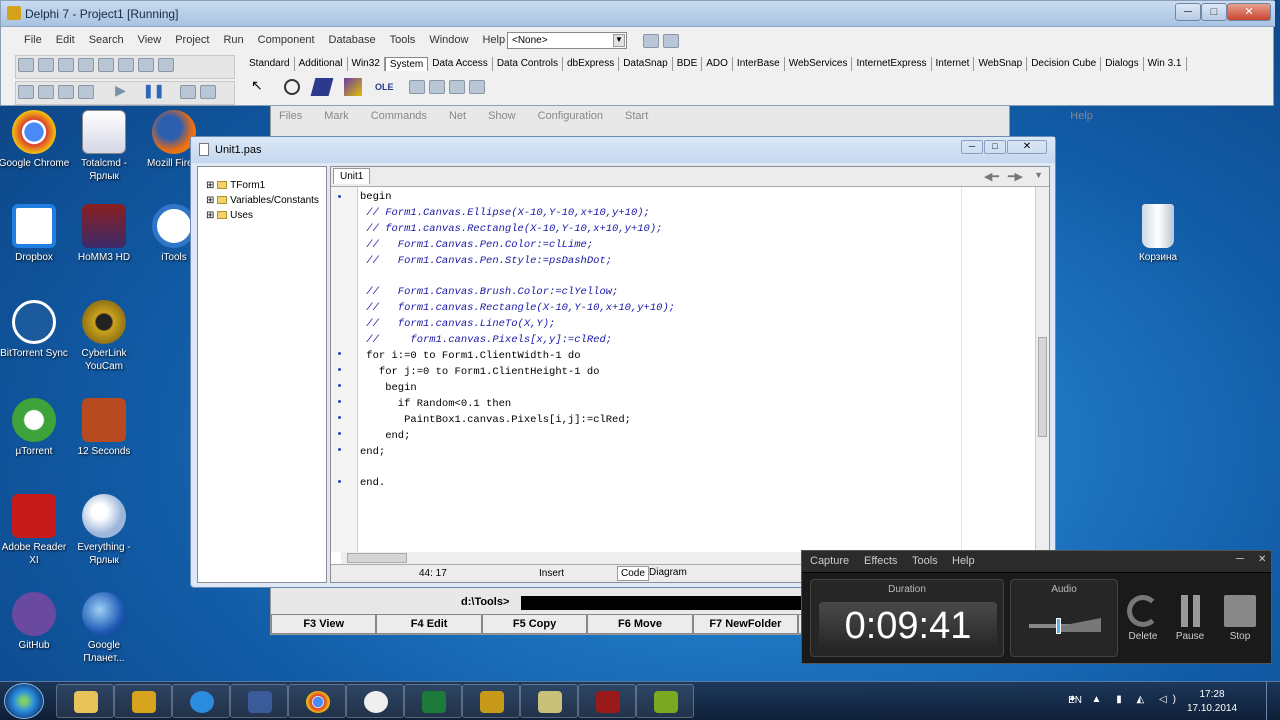 This screenshot has width=1280, height=720. Describe the element at coordinates (317, 701) in the screenshot. I see `taskbar-chrome` at that location.